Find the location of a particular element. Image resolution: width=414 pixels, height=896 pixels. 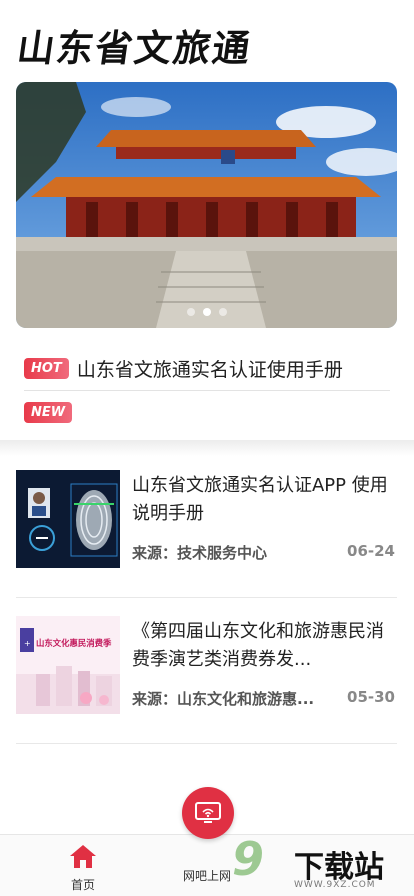

article-item: 山东省文旅通实名认证APP 使用说明手册 来源：技术服务中心 06-24 is located at coordinates (206, 534).